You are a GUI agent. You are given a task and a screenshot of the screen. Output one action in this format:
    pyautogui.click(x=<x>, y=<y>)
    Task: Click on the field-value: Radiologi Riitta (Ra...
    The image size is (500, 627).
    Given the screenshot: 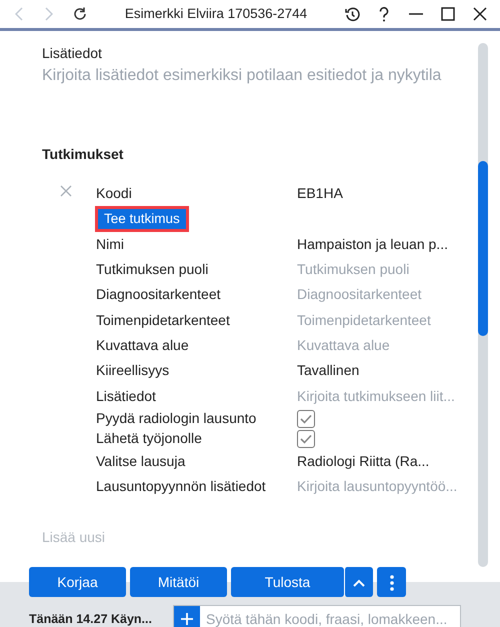 What is the action you would take?
    pyautogui.click(x=363, y=461)
    